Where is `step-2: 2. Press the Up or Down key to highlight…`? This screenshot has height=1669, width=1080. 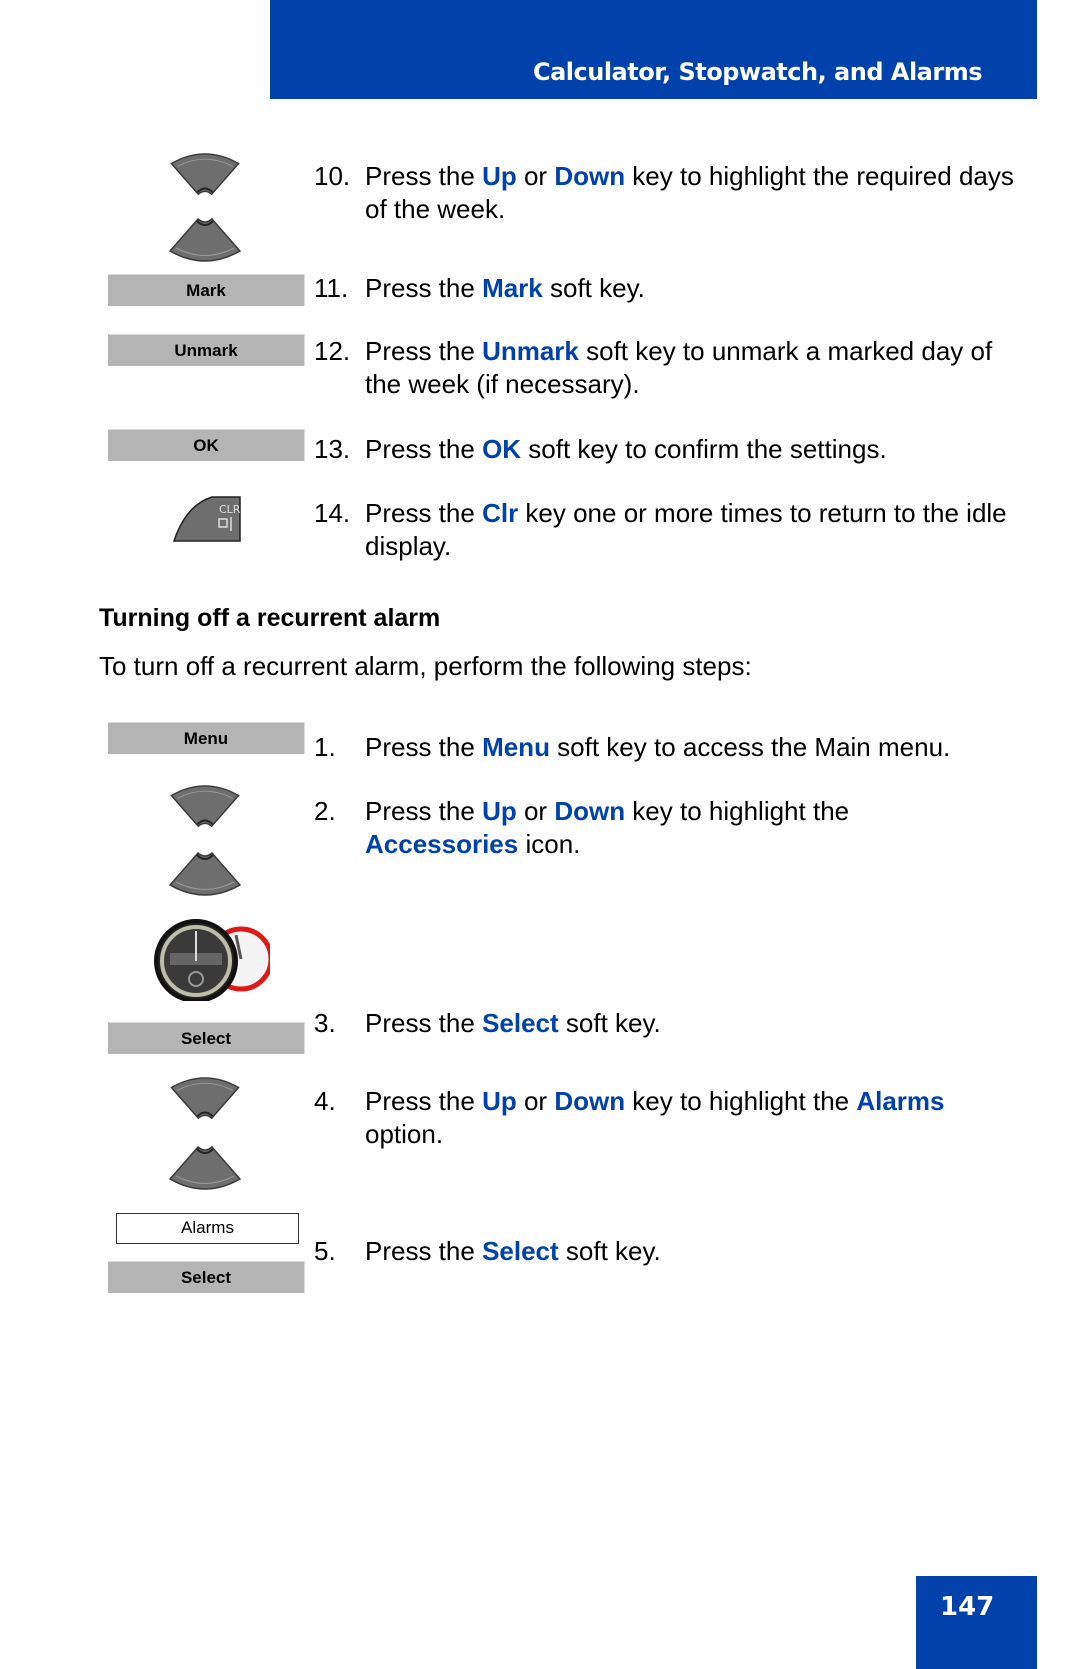
step-2: 2. Press the Up or Down key to highlight… is located at coordinates (582, 827).